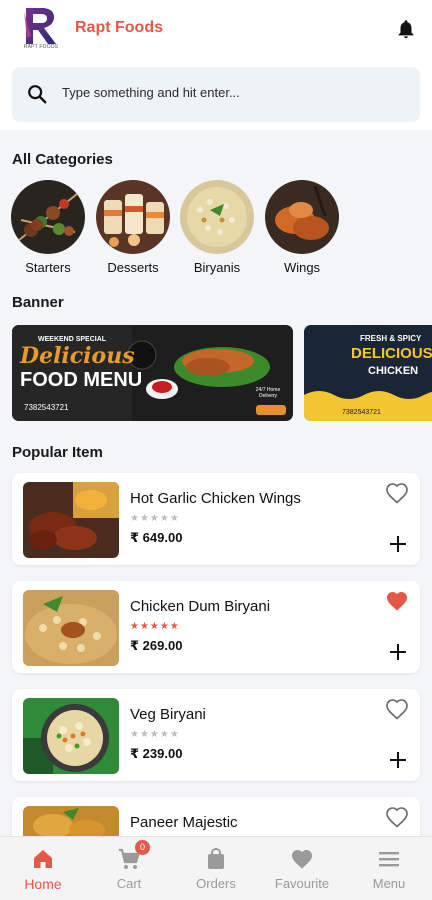 This screenshot has width=432, height=900. What do you see at coordinates (48, 267) in the screenshot?
I see `category-label: Starters` at bounding box center [48, 267].